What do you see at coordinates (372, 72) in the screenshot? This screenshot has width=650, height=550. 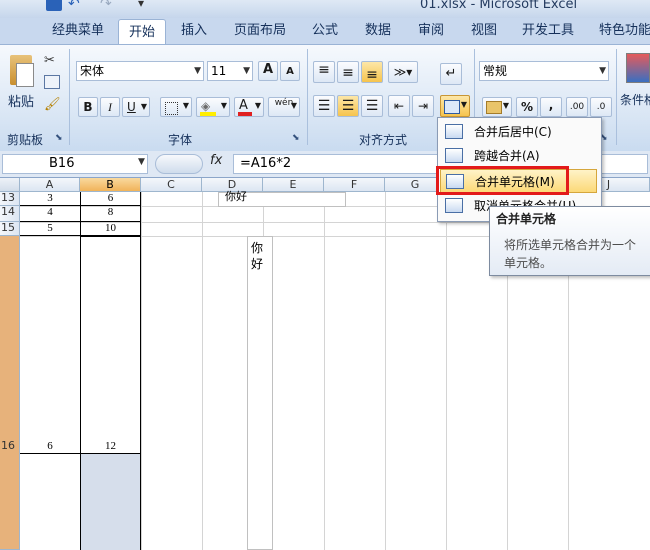 I see `align-bottom-button: ≡` at bounding box center [372, 72].